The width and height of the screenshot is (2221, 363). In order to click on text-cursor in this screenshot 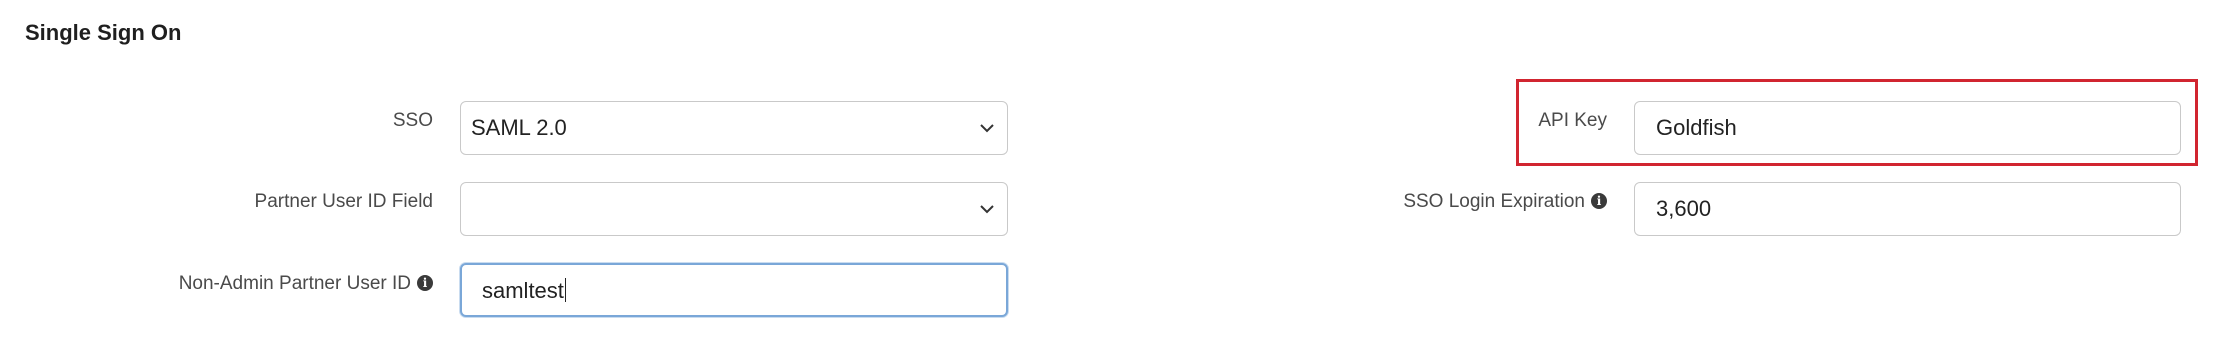, I will do `click(565, 290)`.